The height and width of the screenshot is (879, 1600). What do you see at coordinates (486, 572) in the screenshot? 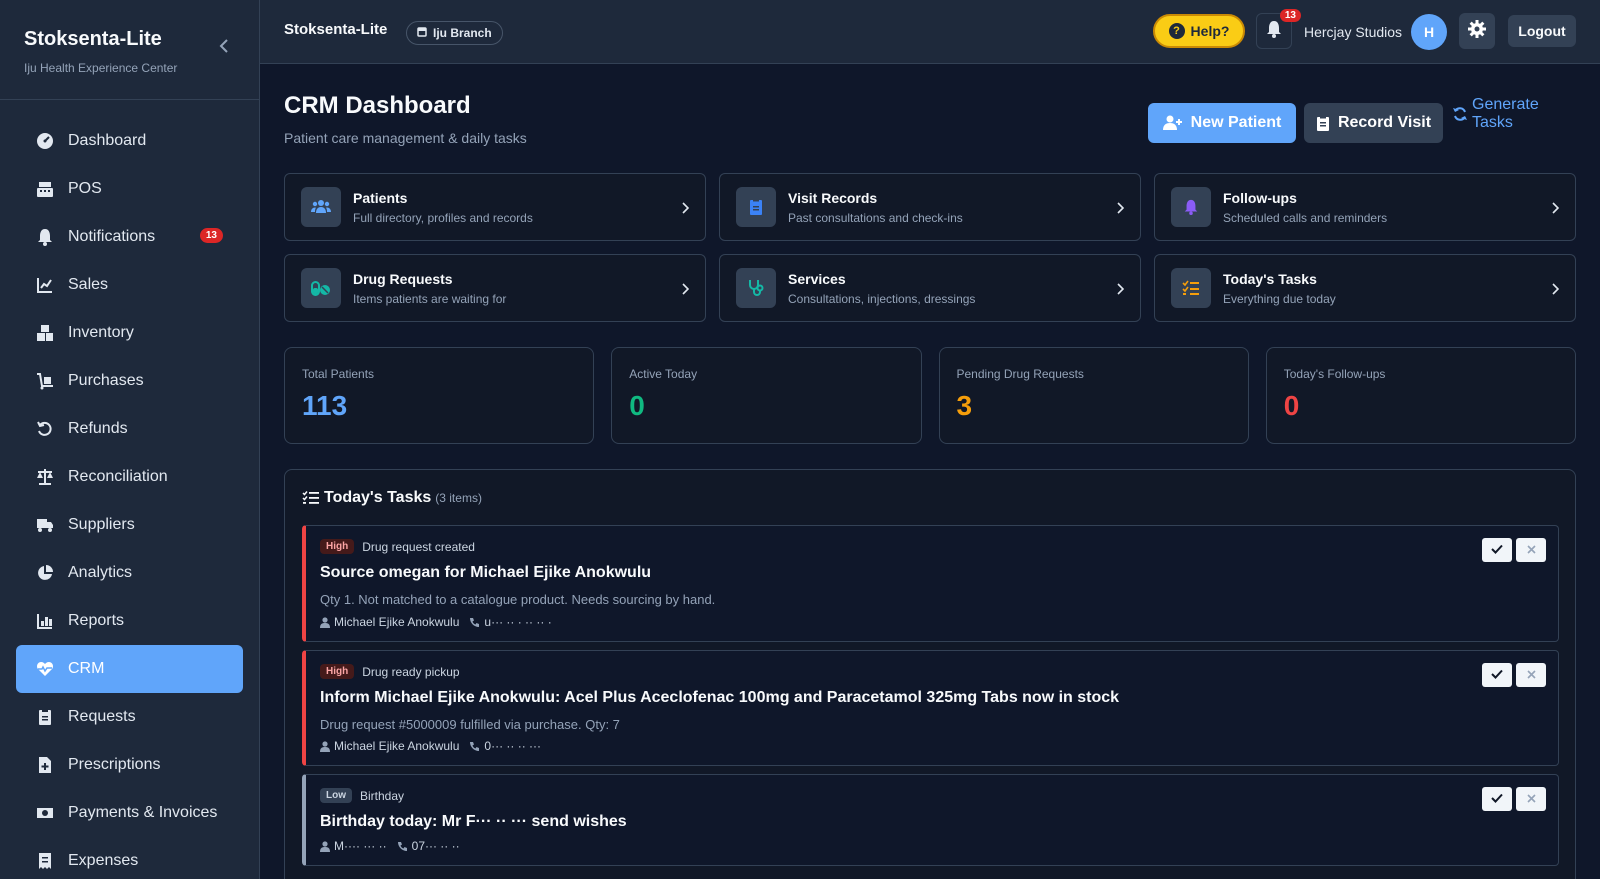
I see `task-title: Source omegan for Michael Ejike Anokwulu` at bounding box center [486, 572].